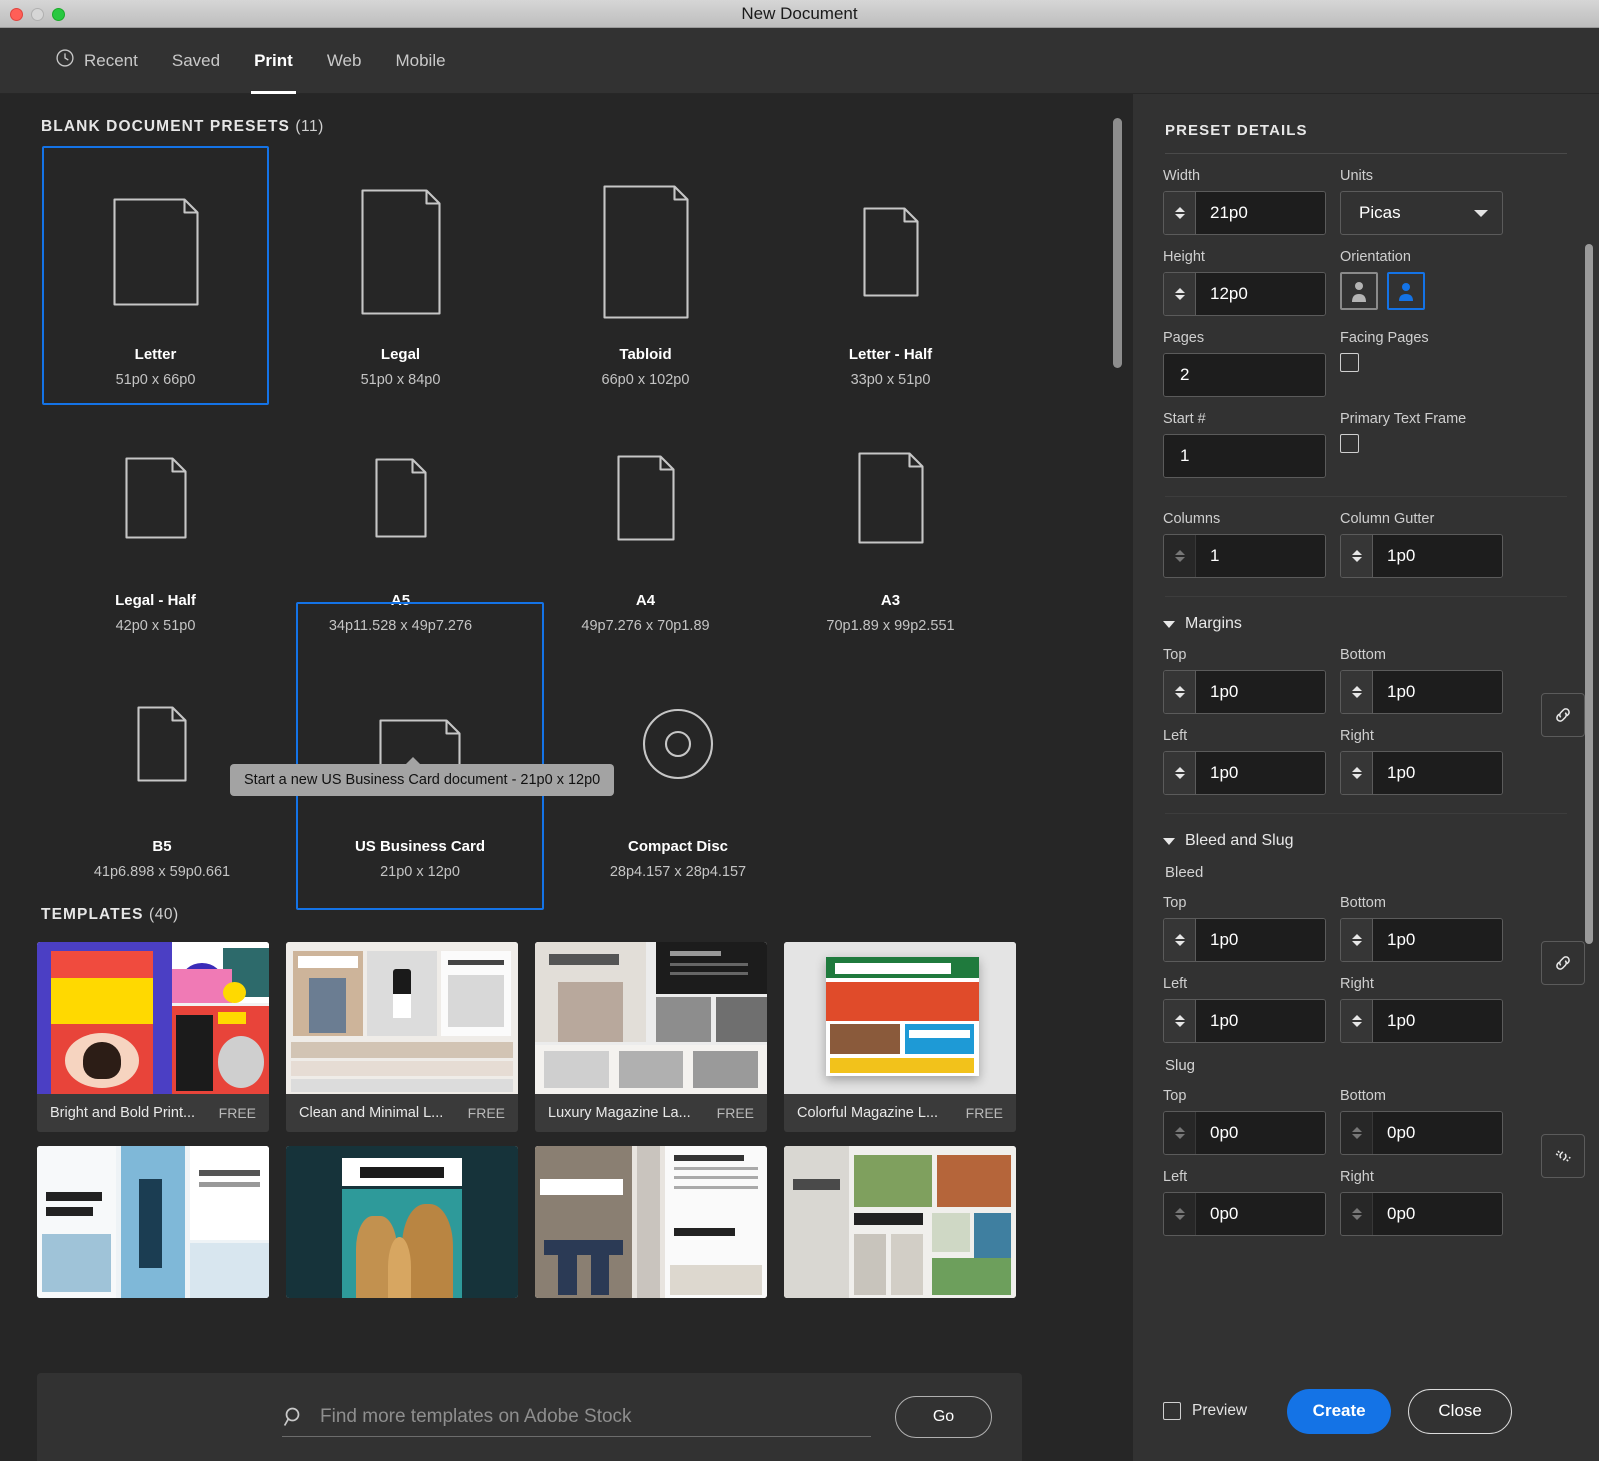  Describe the element at coordinates (1460, 1411) in the screenshot. I see `close-button: Close` at that location.